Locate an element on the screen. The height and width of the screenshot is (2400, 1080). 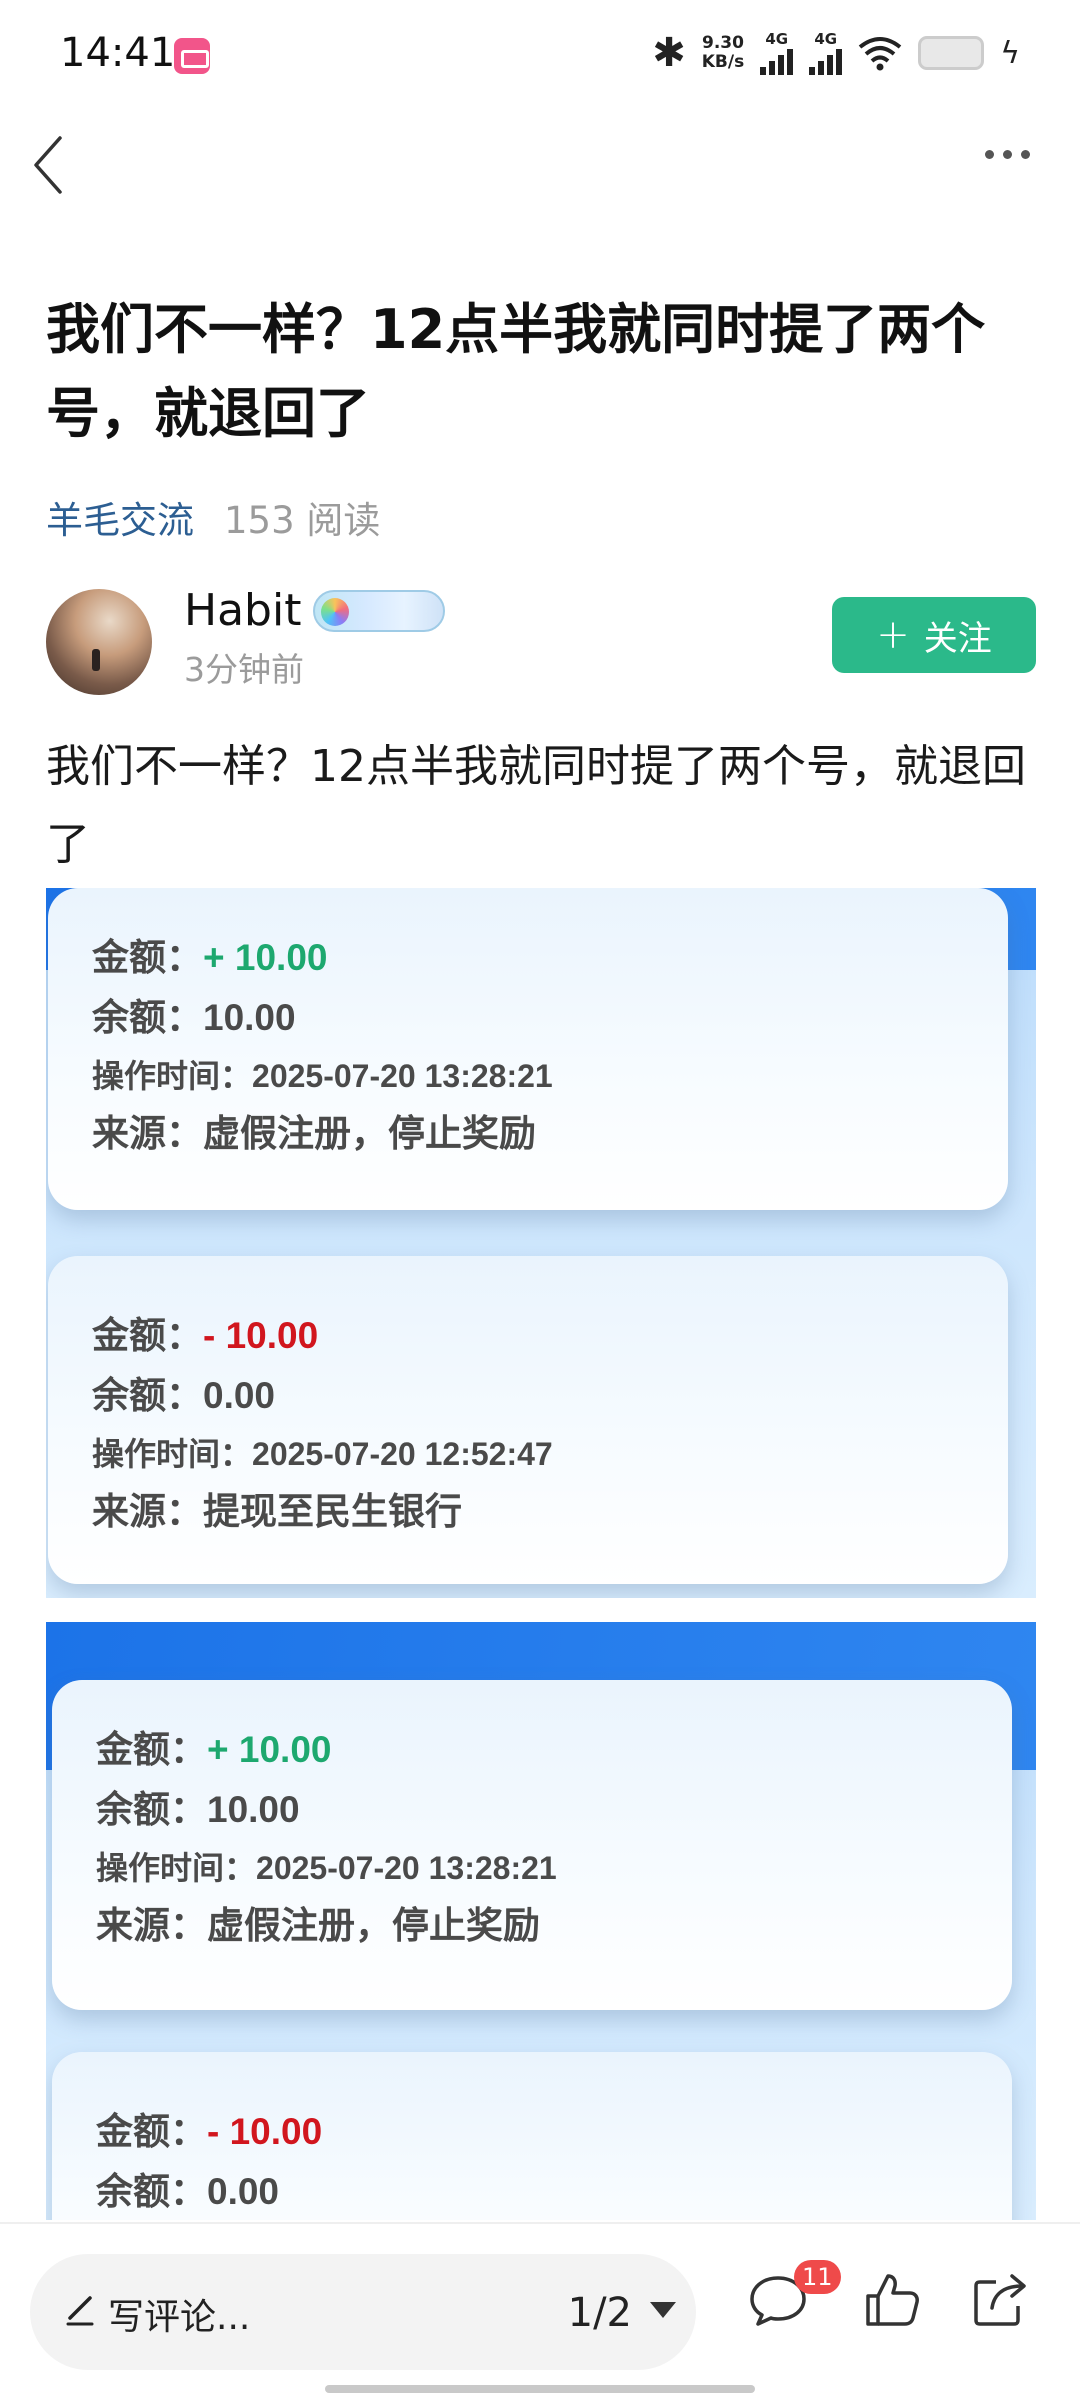
more-dots-icon is located at coordinates (989, 154).